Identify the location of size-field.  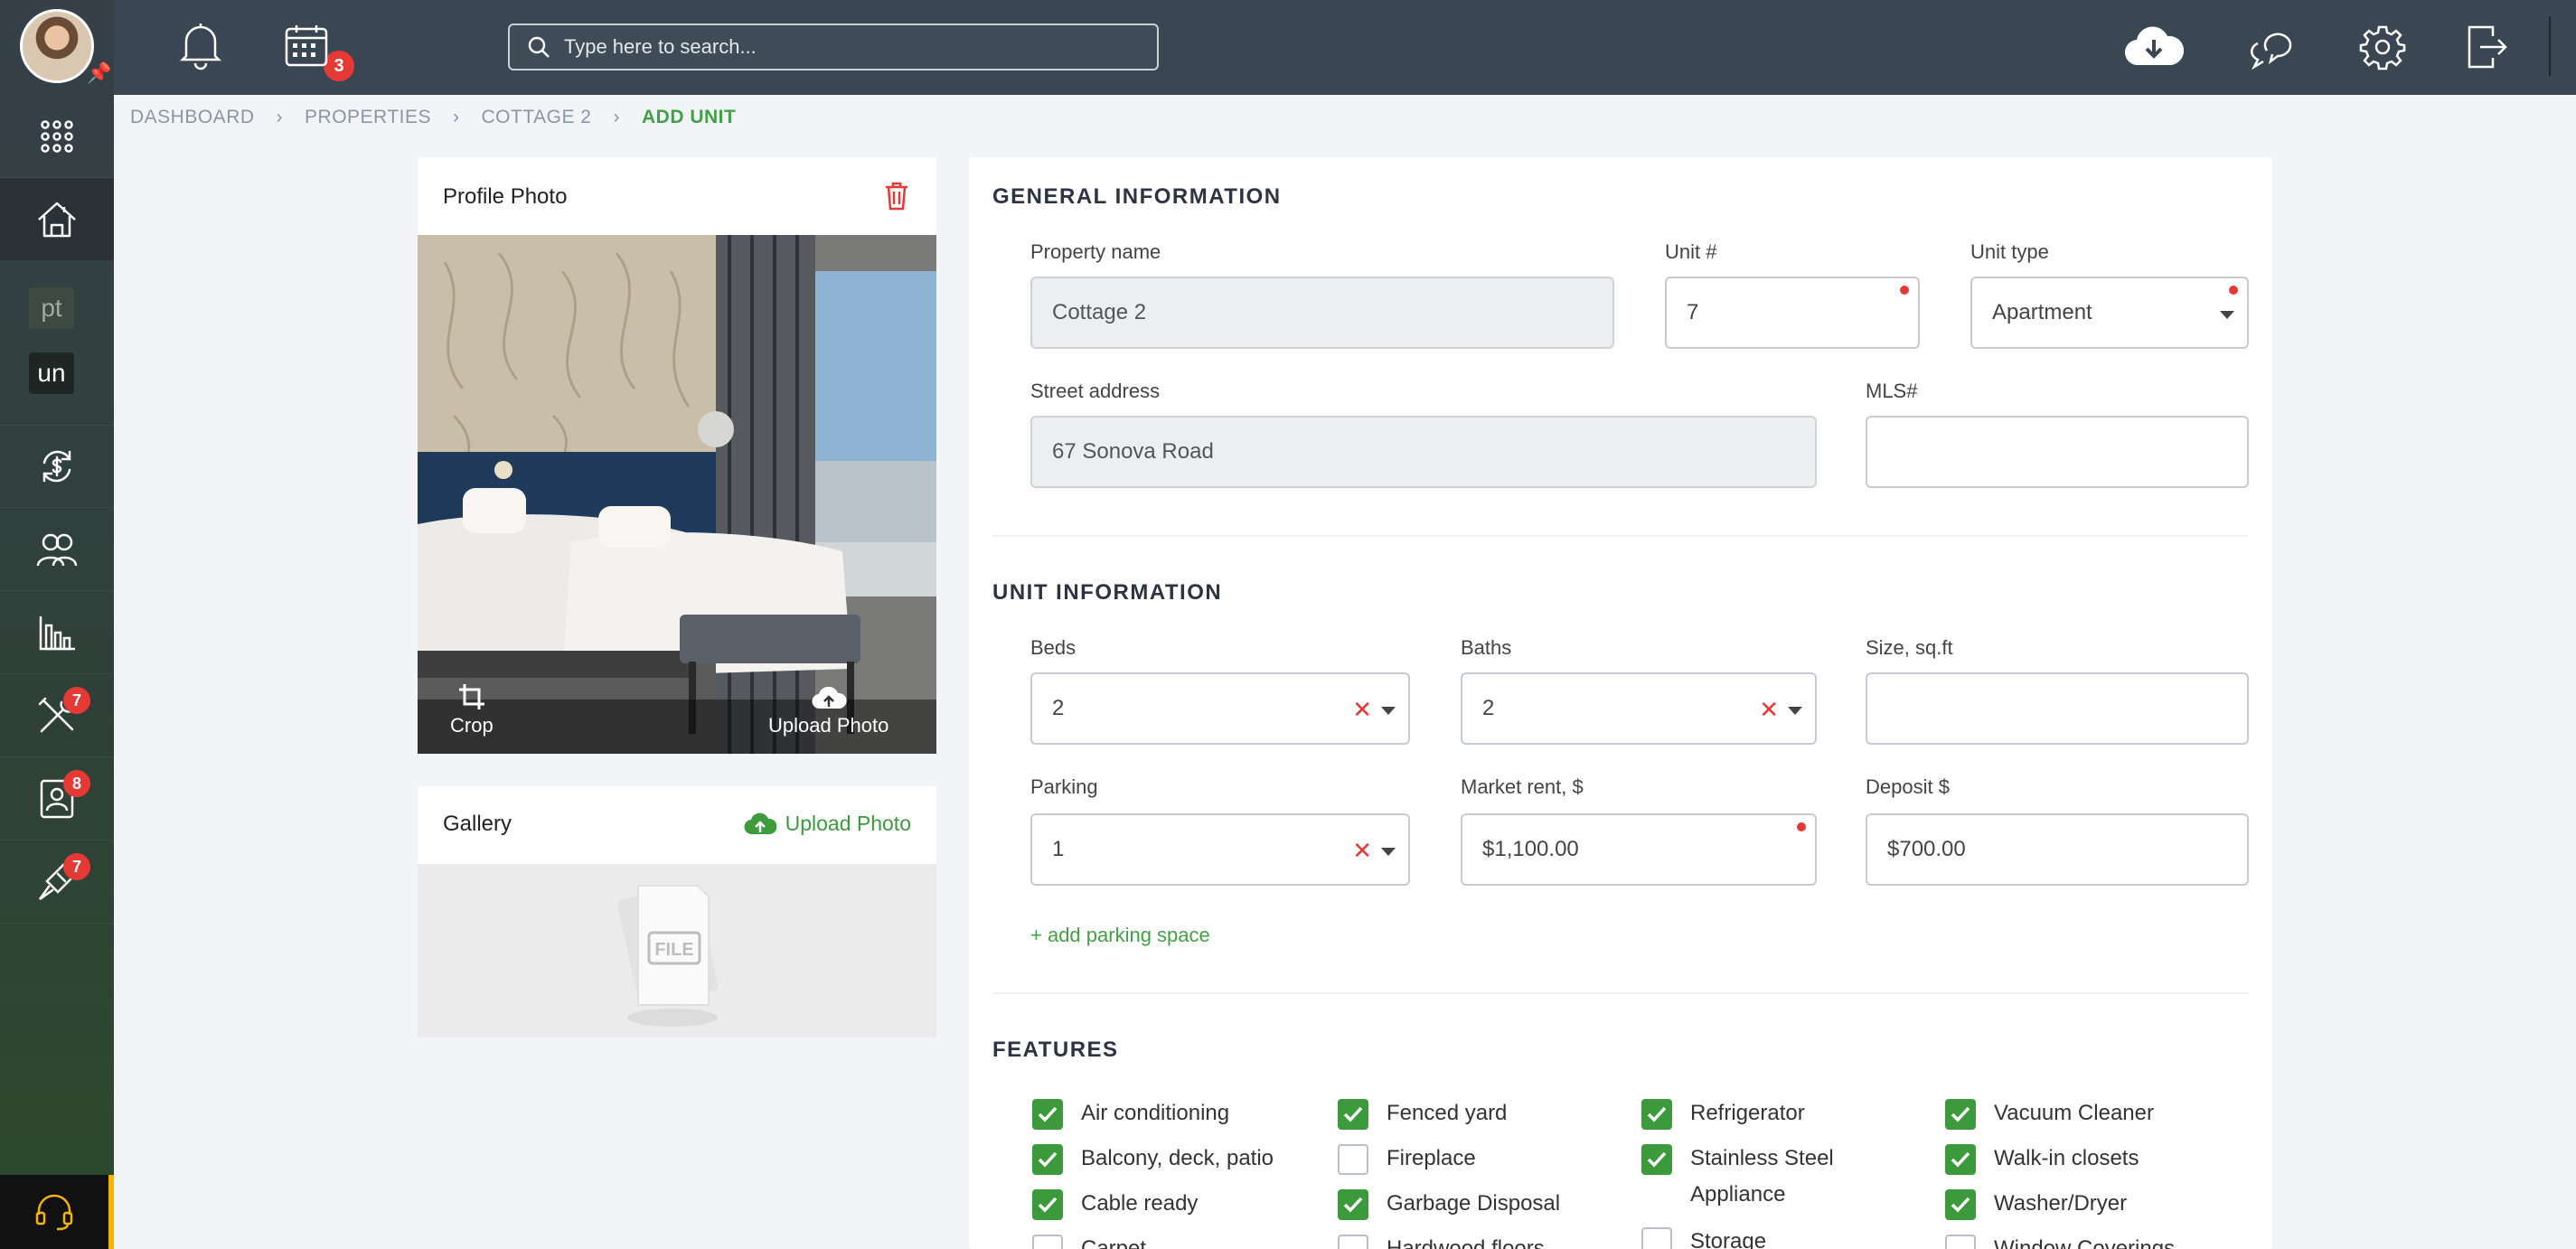
(2058, 708).